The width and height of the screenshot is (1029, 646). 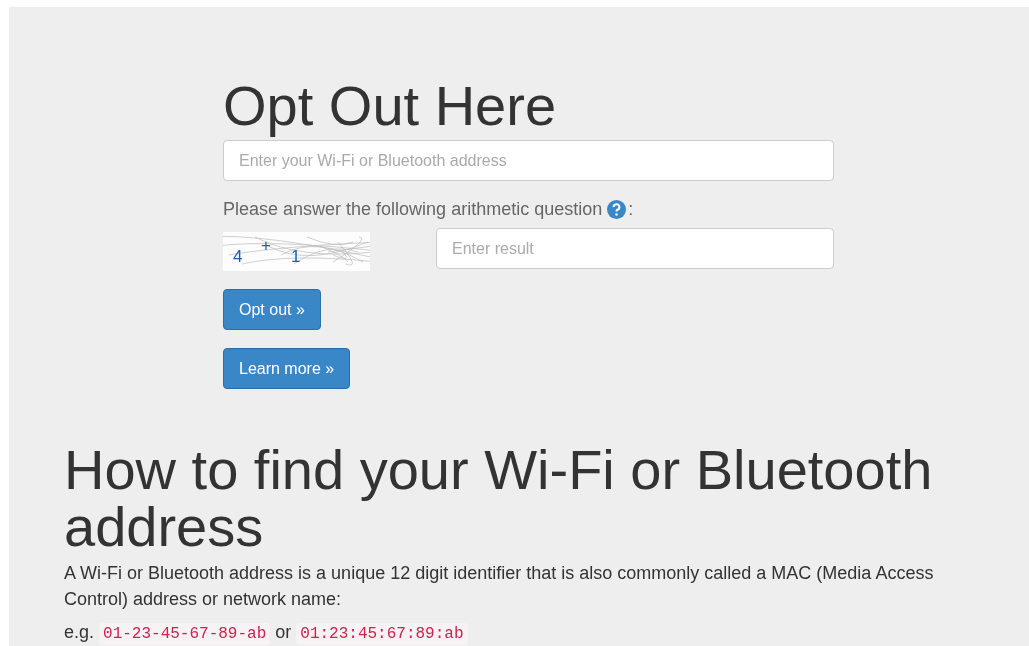 I want to click on mac-address-example: 01:23:45:67:89:ab, so click(x=382, y=634).